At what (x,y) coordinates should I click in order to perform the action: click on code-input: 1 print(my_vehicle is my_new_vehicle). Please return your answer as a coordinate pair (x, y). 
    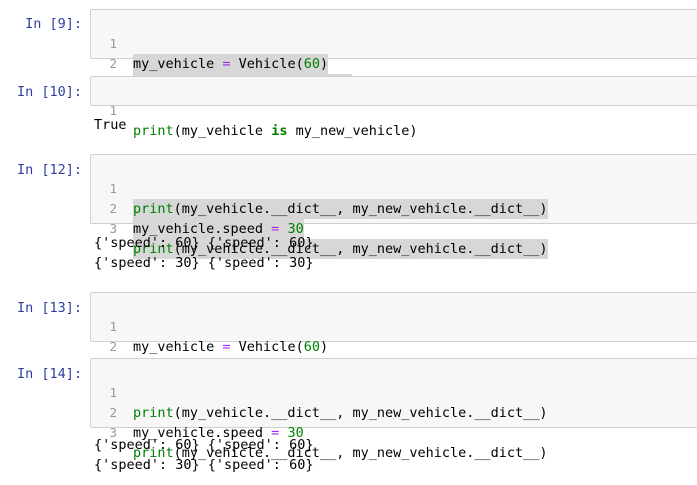
    Looking at the image, I should click on (393, 107).